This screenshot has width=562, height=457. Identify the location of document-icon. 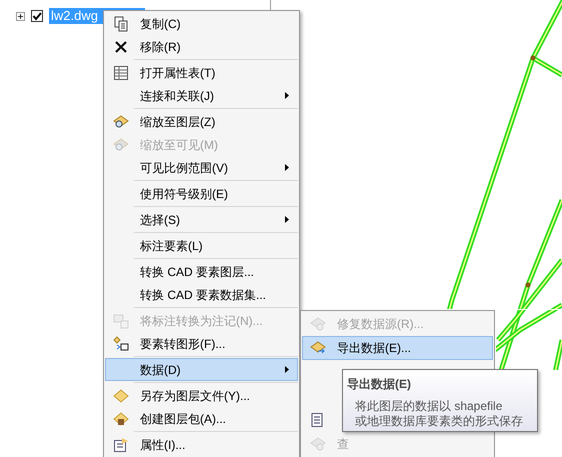
(317, 420).